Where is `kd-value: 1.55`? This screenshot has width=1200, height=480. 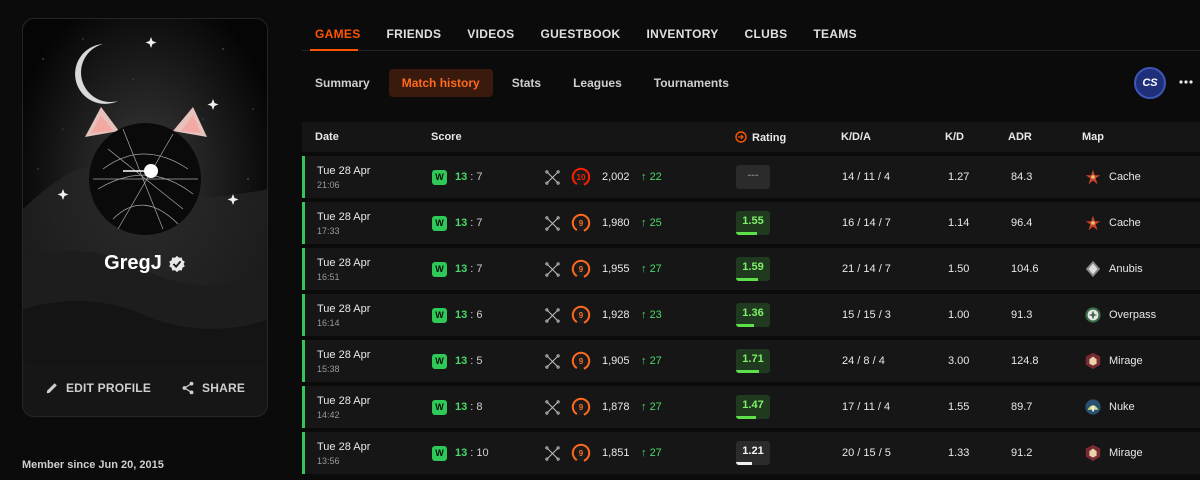 kd-value: 1.55 is located at coordinates (959, 407).